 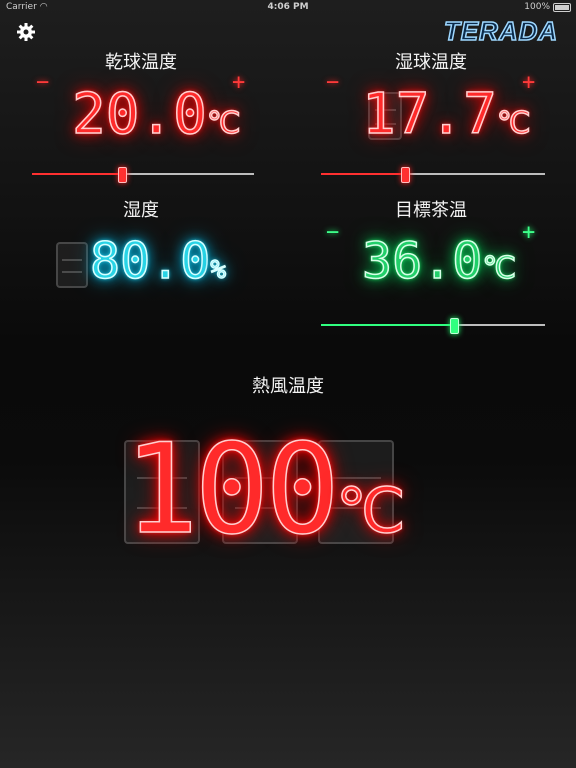 I want to click on wet-bulb-unit: ℃, so click(x=513, y=123).